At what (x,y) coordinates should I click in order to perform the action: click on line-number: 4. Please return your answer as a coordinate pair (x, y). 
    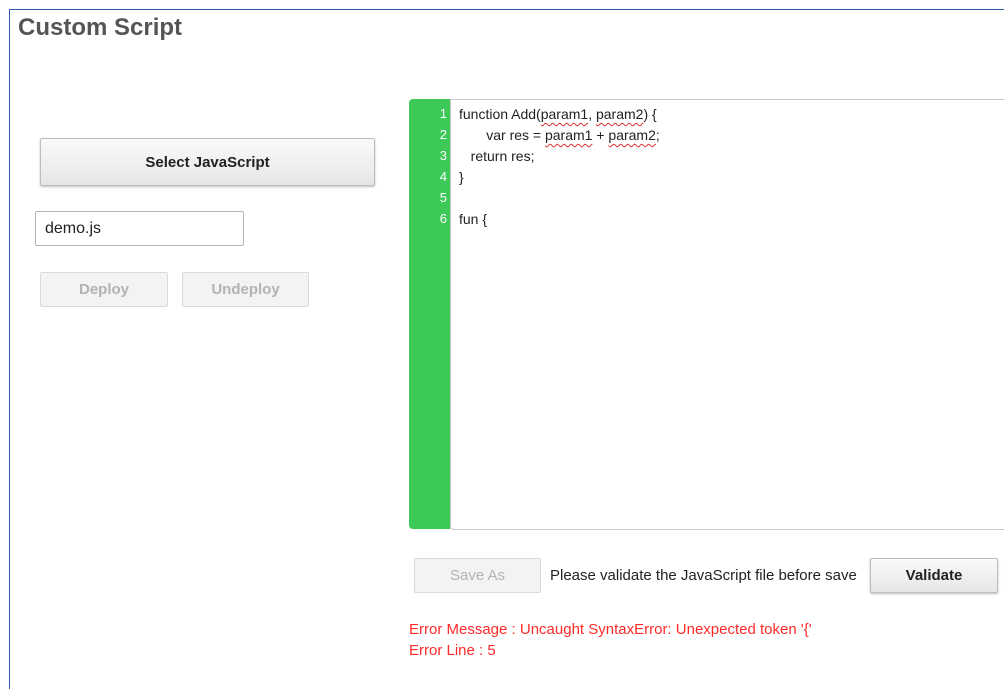
    Looking at the image, I should click on (443, 176).